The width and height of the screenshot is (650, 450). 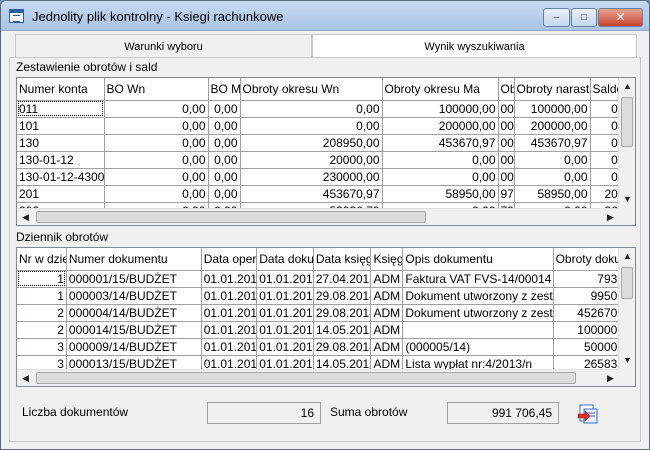 I want to click on table-cell: 000001/15/BUDŻET, so click(x=134, y=279).